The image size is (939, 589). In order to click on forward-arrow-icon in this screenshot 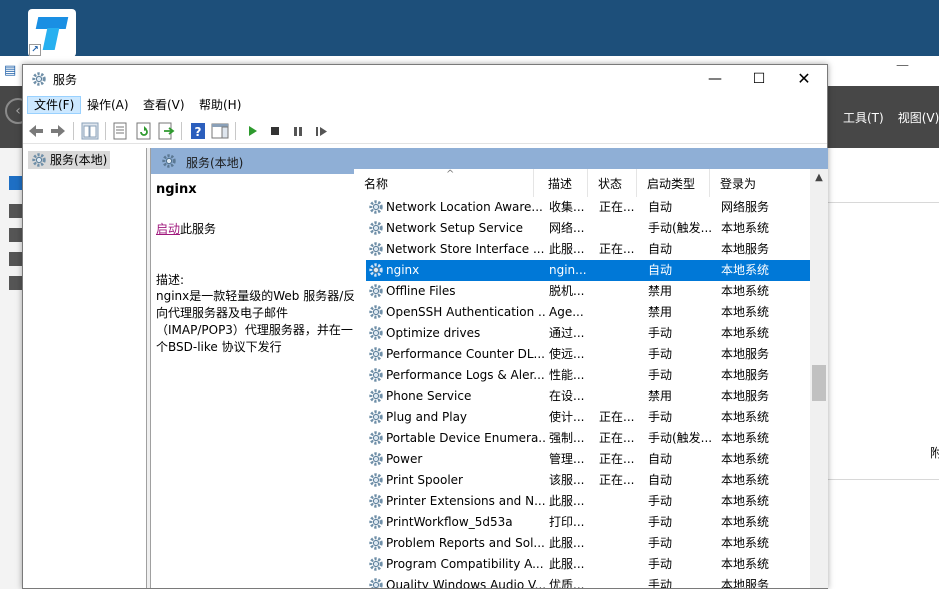, I will do `click(58, 131)`.